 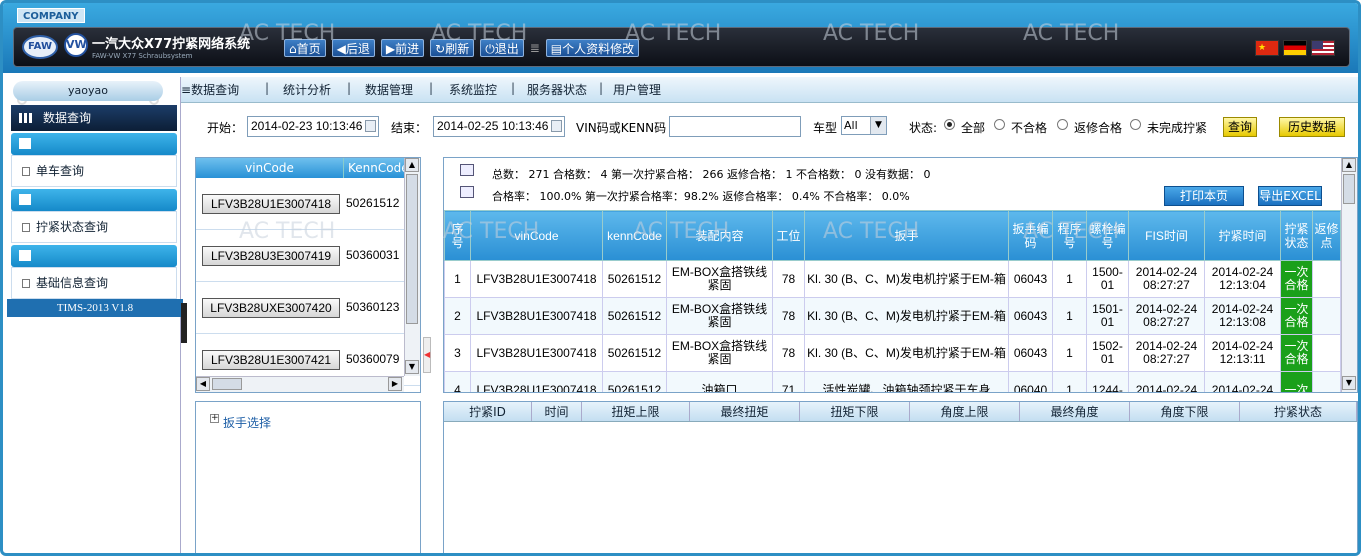 I want to click on app-title: 一汽大众X77拧紧网络系统, so click(x=171, y=44).